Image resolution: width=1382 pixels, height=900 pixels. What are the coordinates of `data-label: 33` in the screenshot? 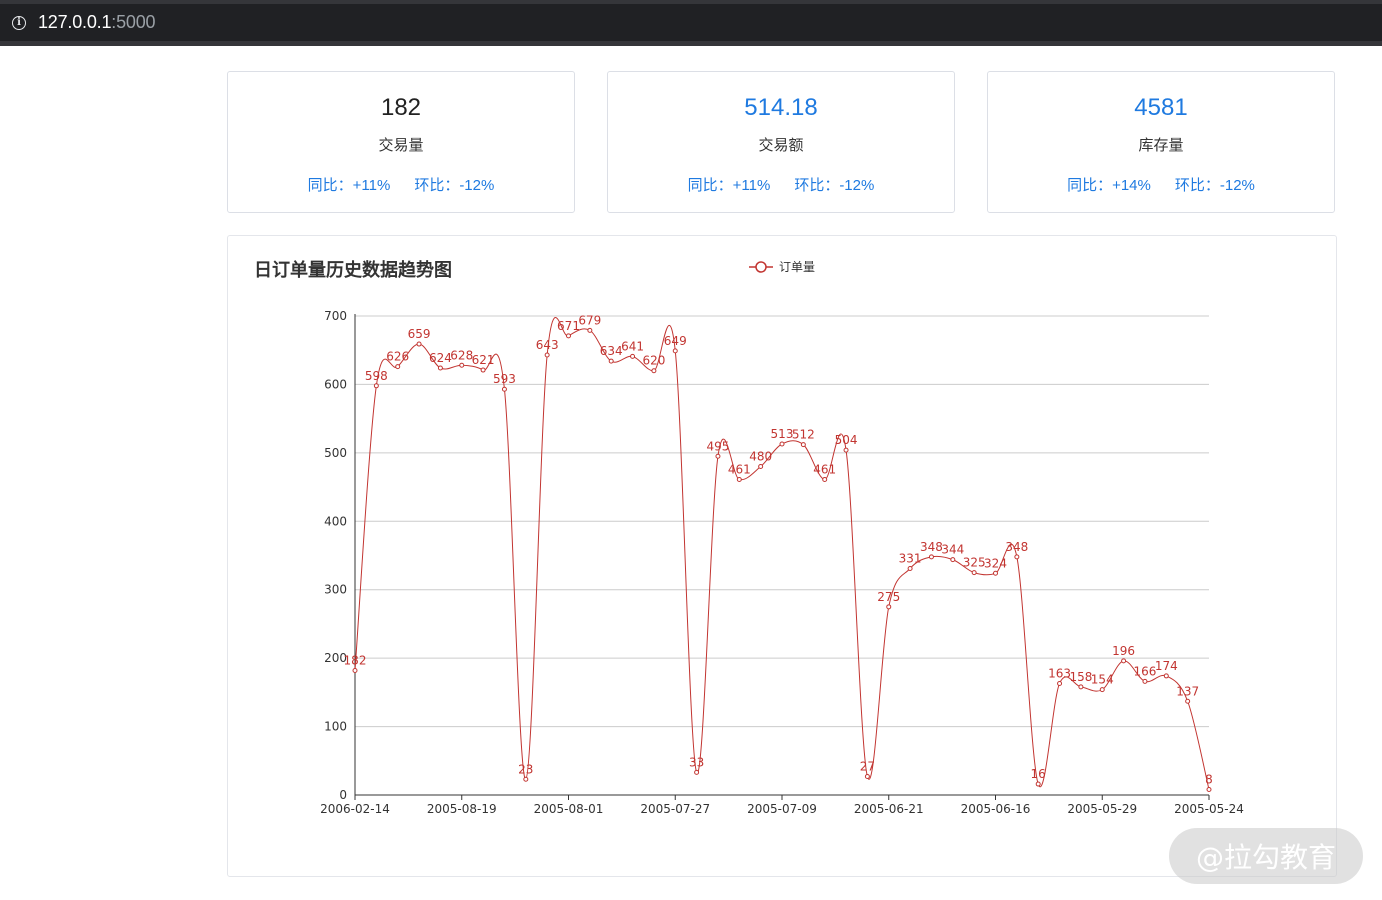 It's located at (696, 762).